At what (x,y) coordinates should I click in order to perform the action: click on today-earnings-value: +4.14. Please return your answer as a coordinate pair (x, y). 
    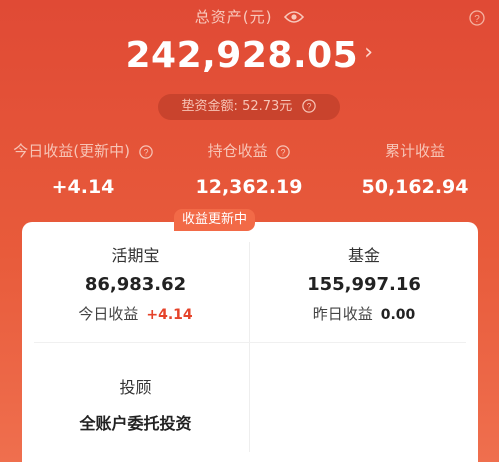
    Looking at the image, I should click on (83, 187).